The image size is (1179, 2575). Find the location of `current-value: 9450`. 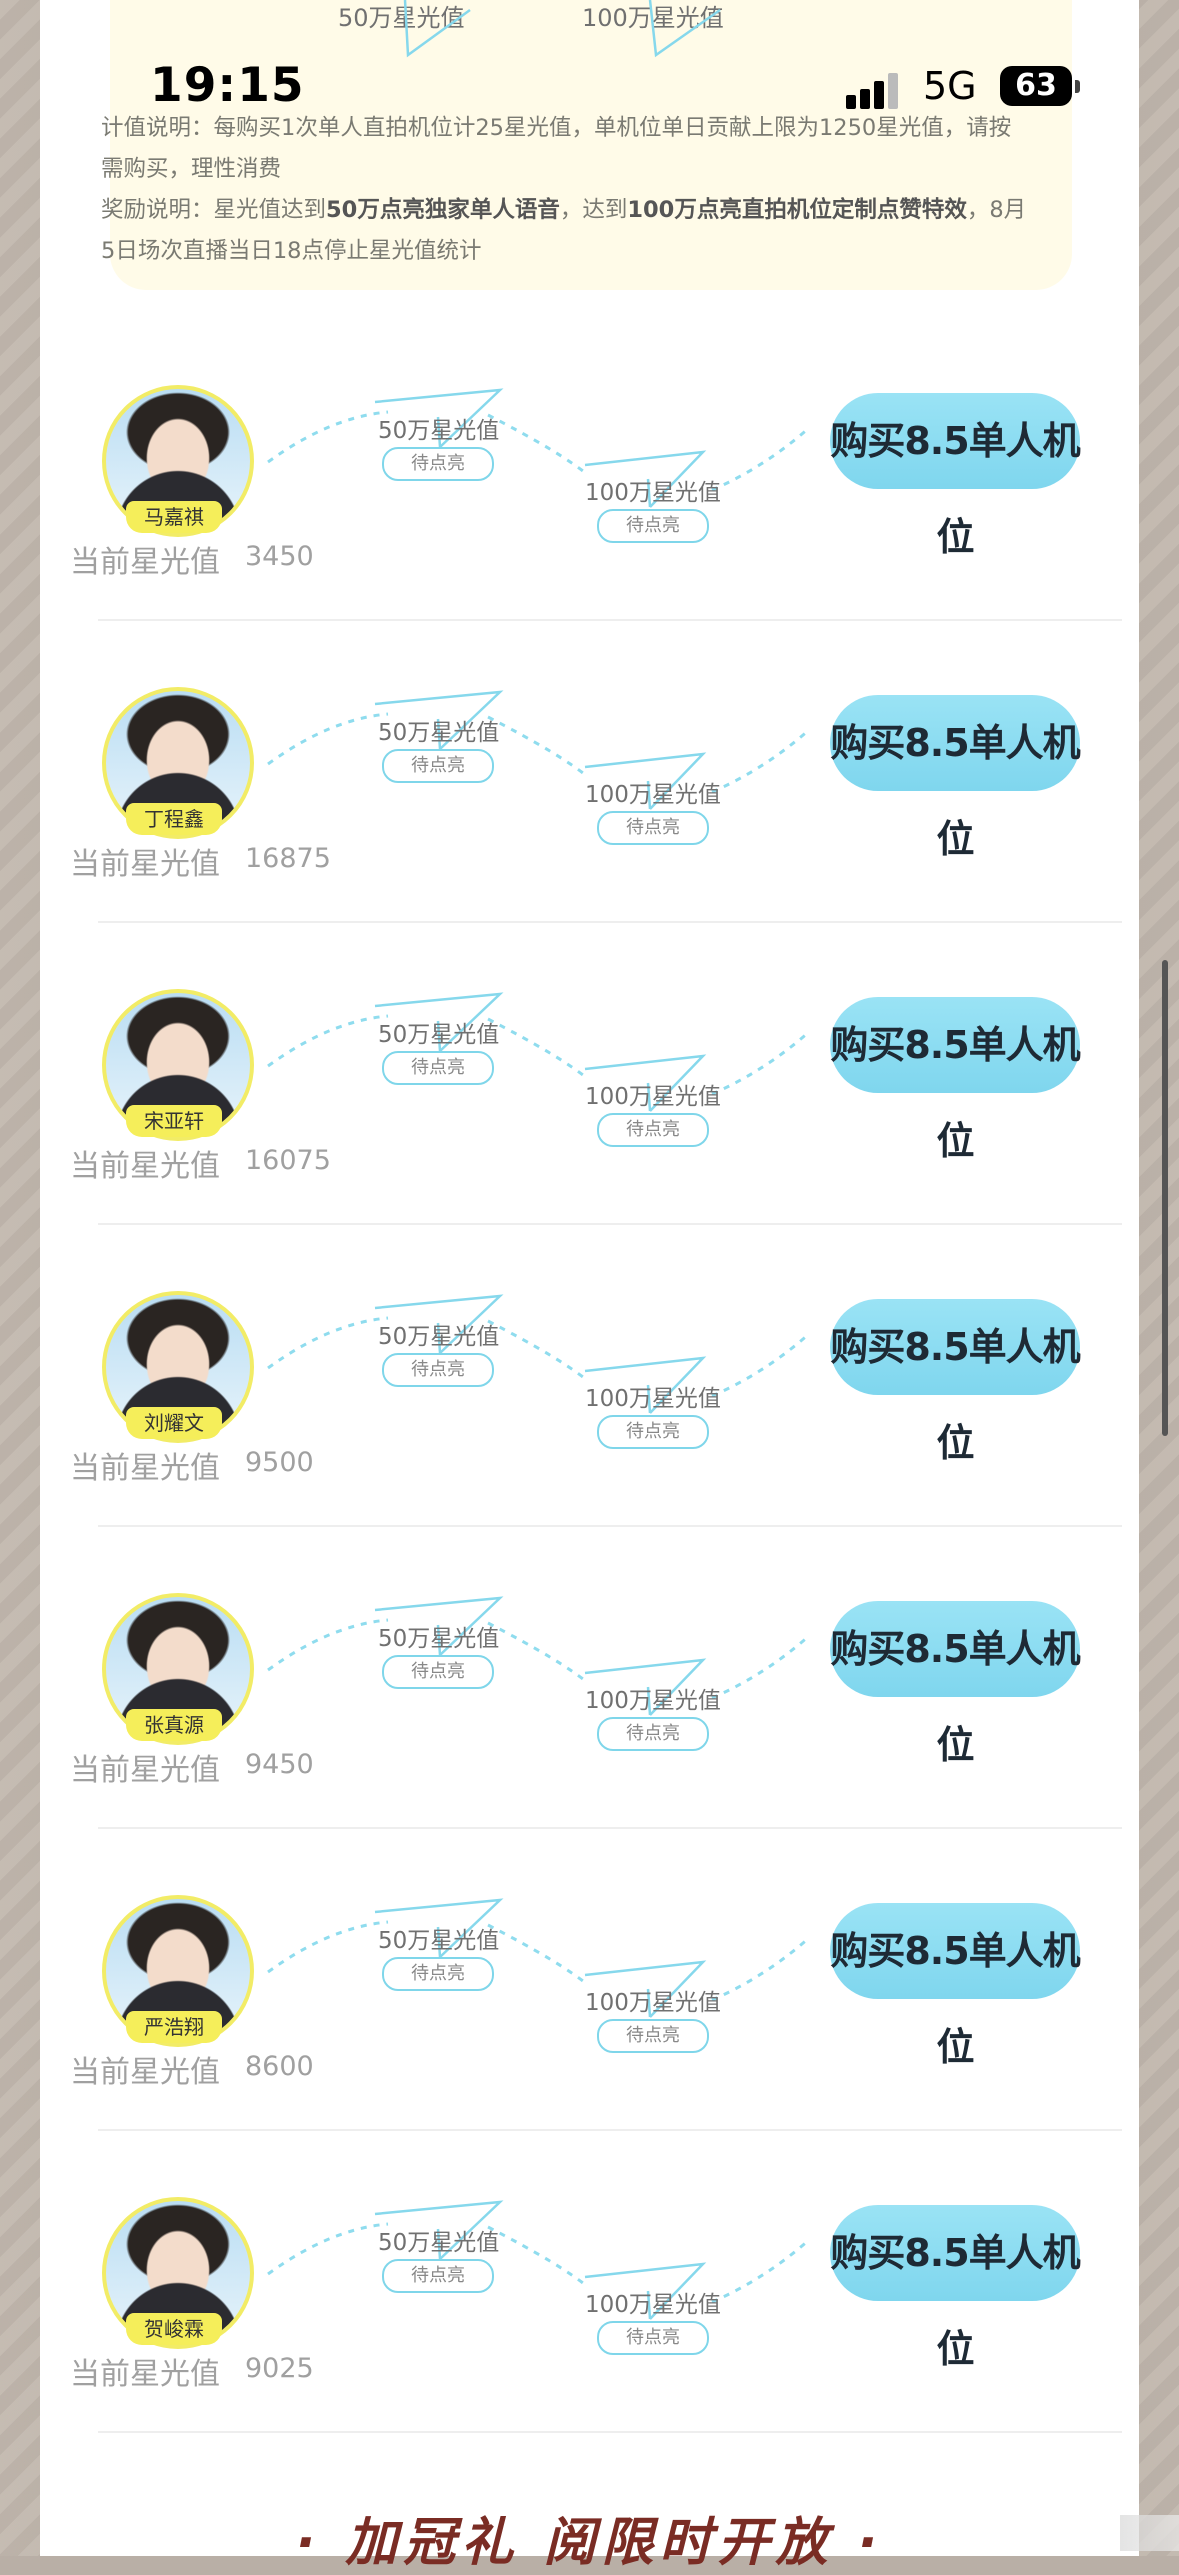

current-value: 9450 is located at coordinates (279, 1764).